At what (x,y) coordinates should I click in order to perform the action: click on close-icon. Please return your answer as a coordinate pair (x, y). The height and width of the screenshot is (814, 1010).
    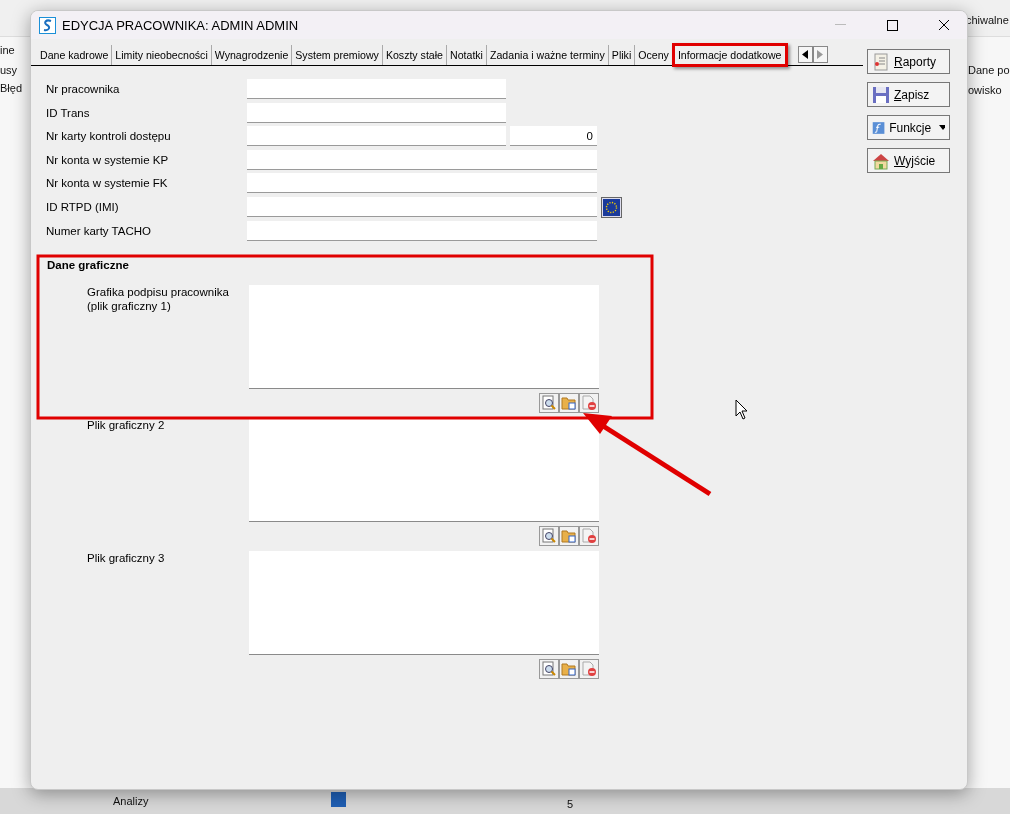
    Looking at the image, I should click on (944, 25).